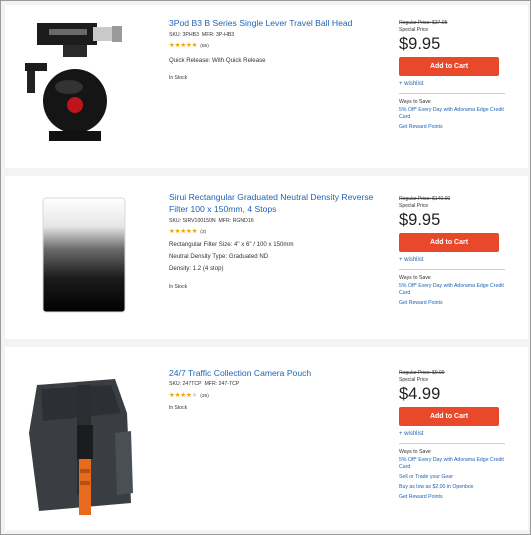  I want to click on rating: ★★★★★ (3), so click(187, 232).